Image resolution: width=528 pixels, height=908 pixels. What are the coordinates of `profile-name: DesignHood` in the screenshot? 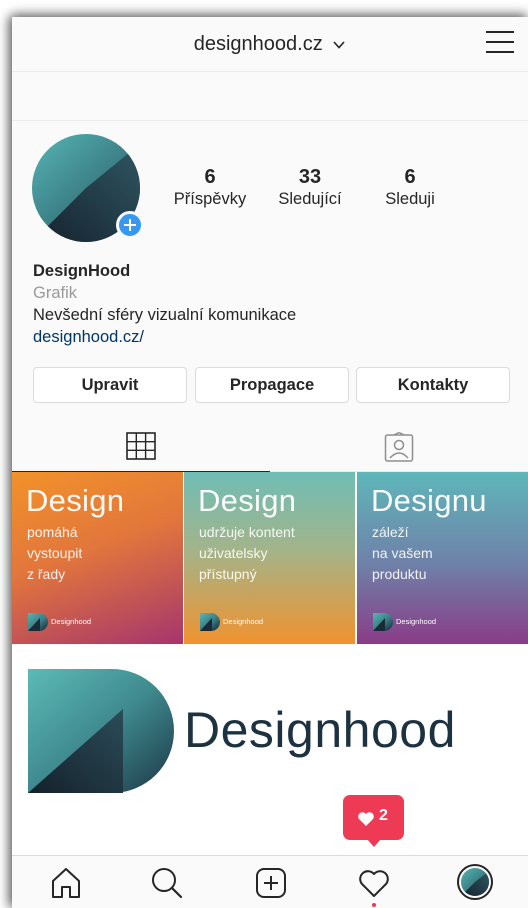 It's located at (82, 271).